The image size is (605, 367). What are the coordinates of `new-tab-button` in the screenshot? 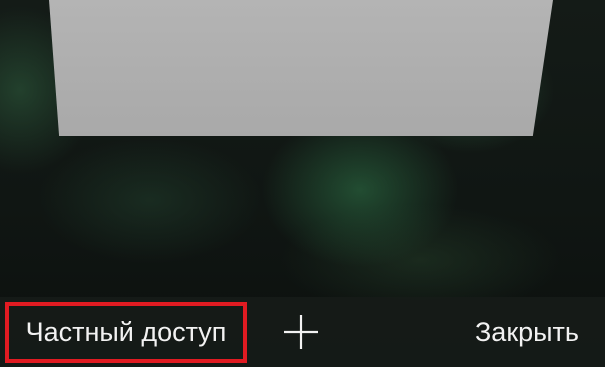 It's located at (301, 332).